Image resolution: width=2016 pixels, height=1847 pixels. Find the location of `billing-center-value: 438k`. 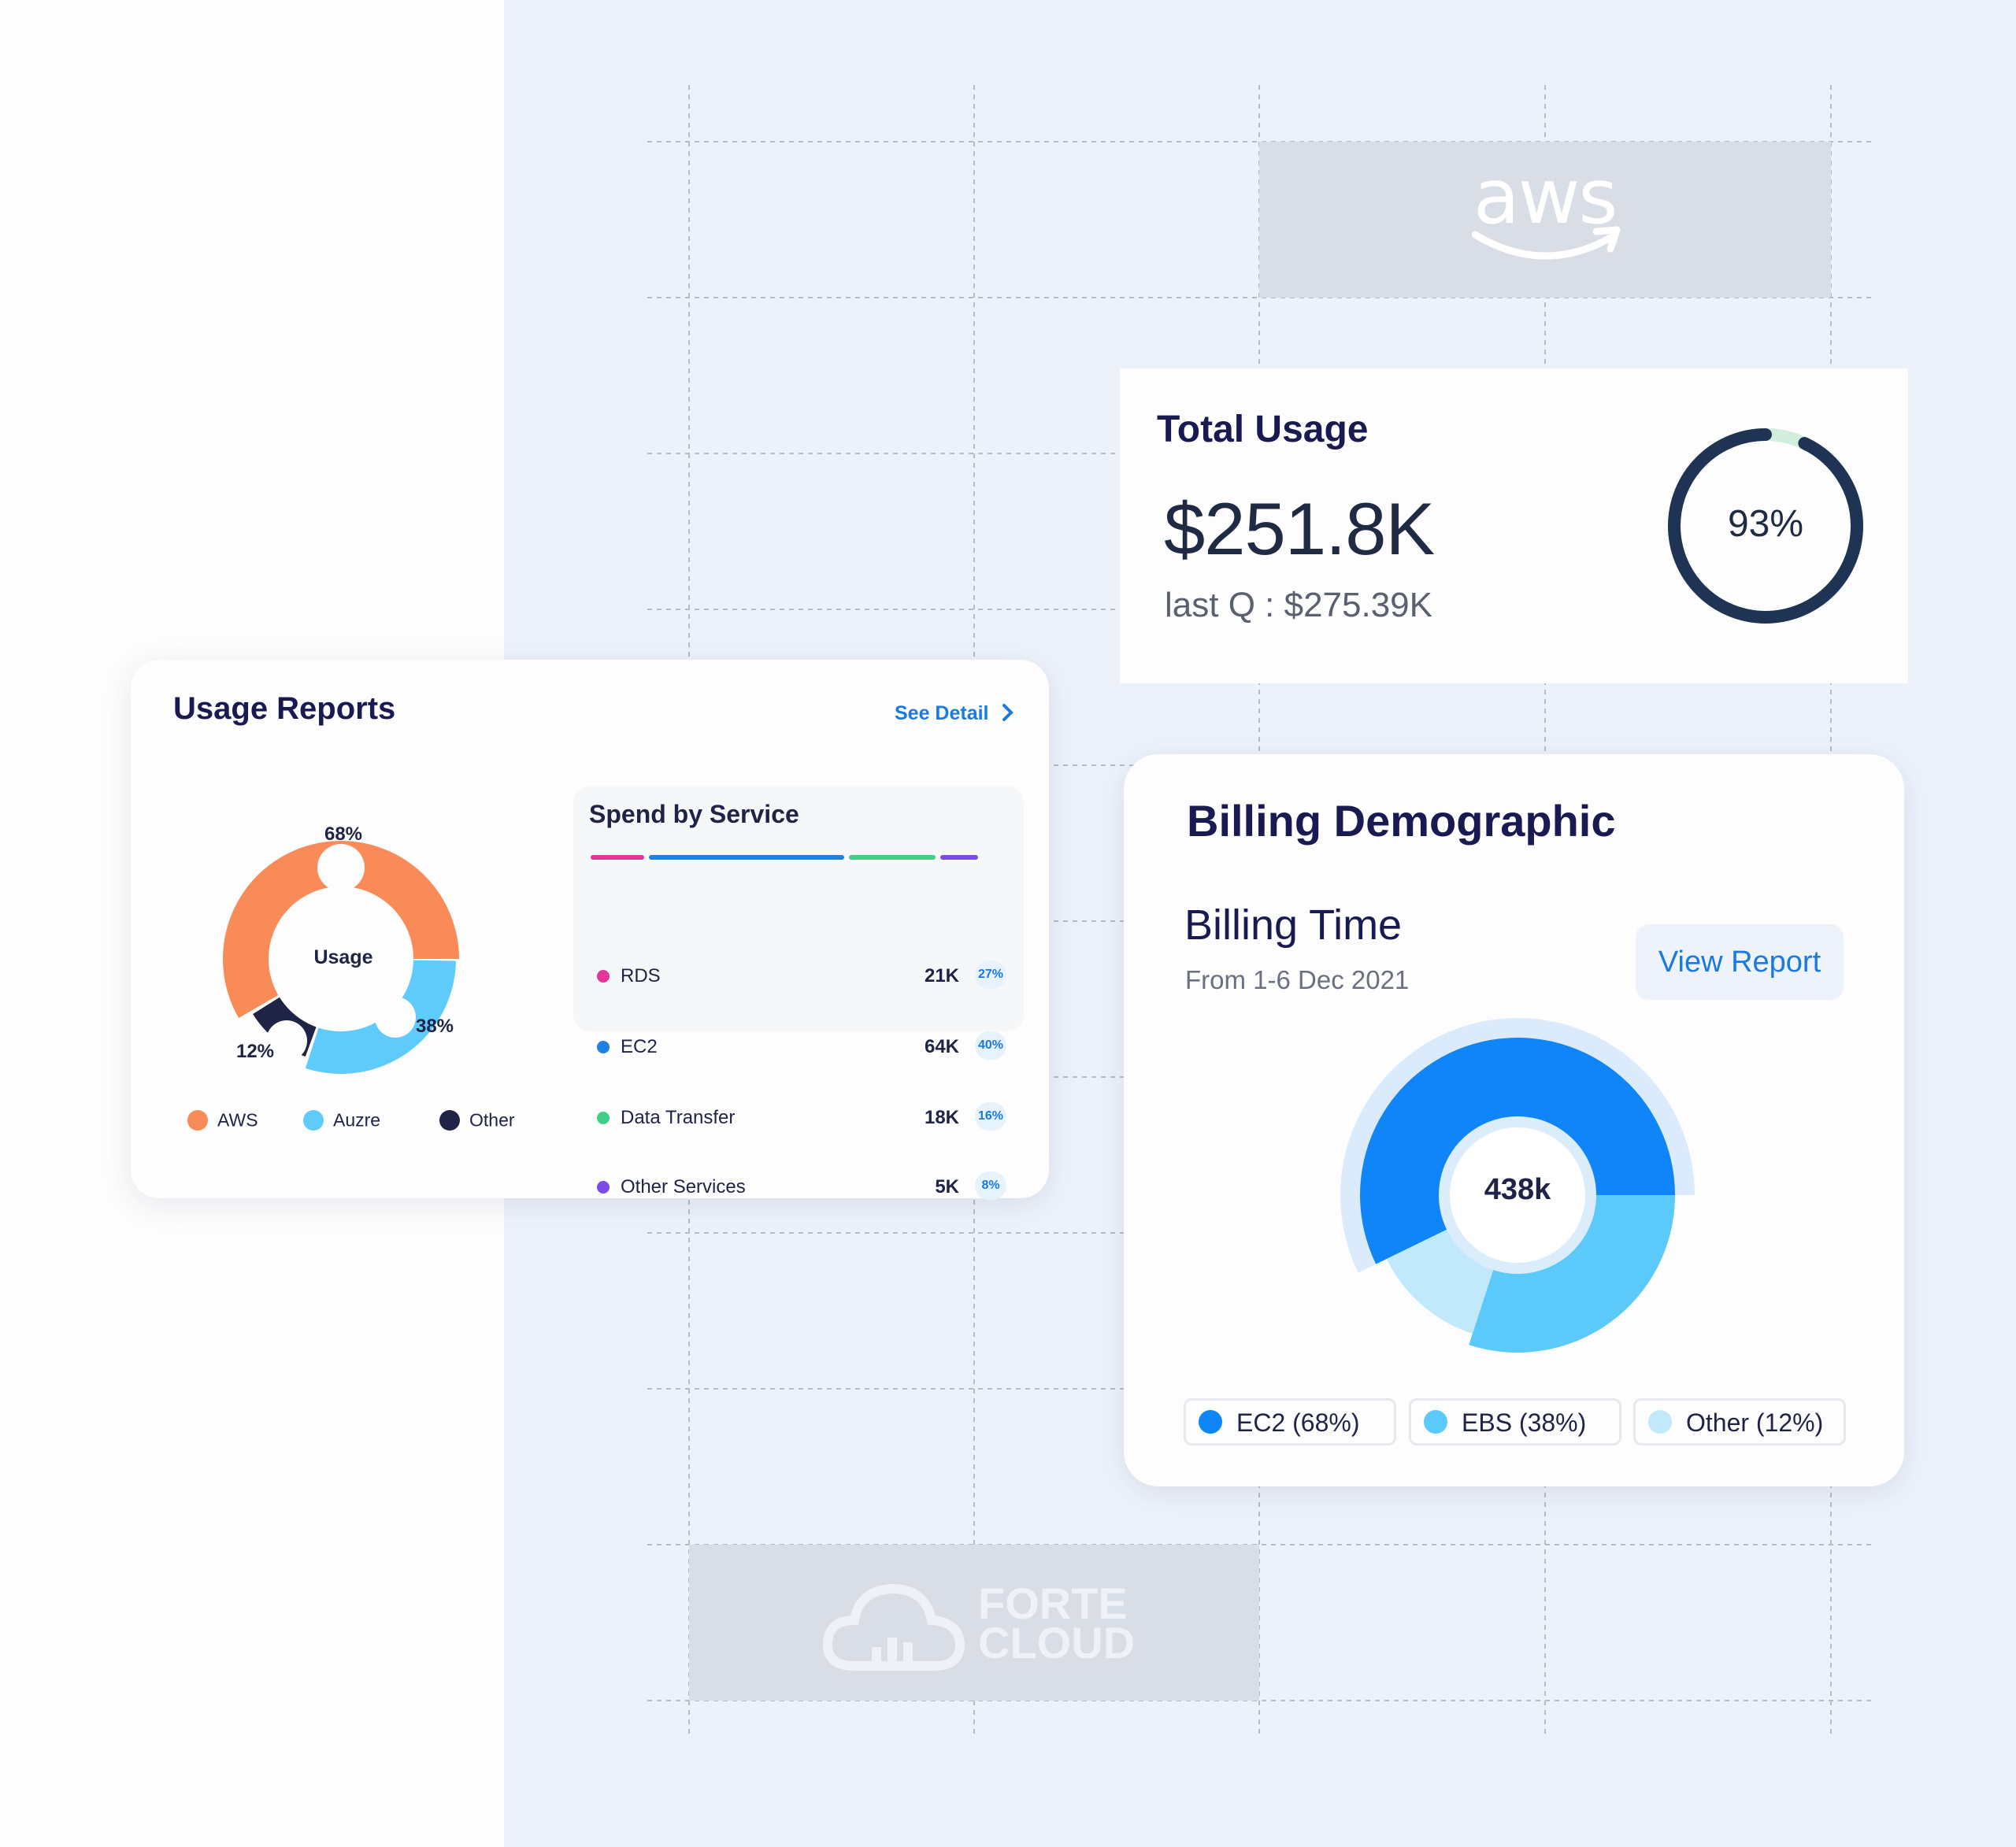

billing-center-value: 438k is located at coordinates (1517, 1189).